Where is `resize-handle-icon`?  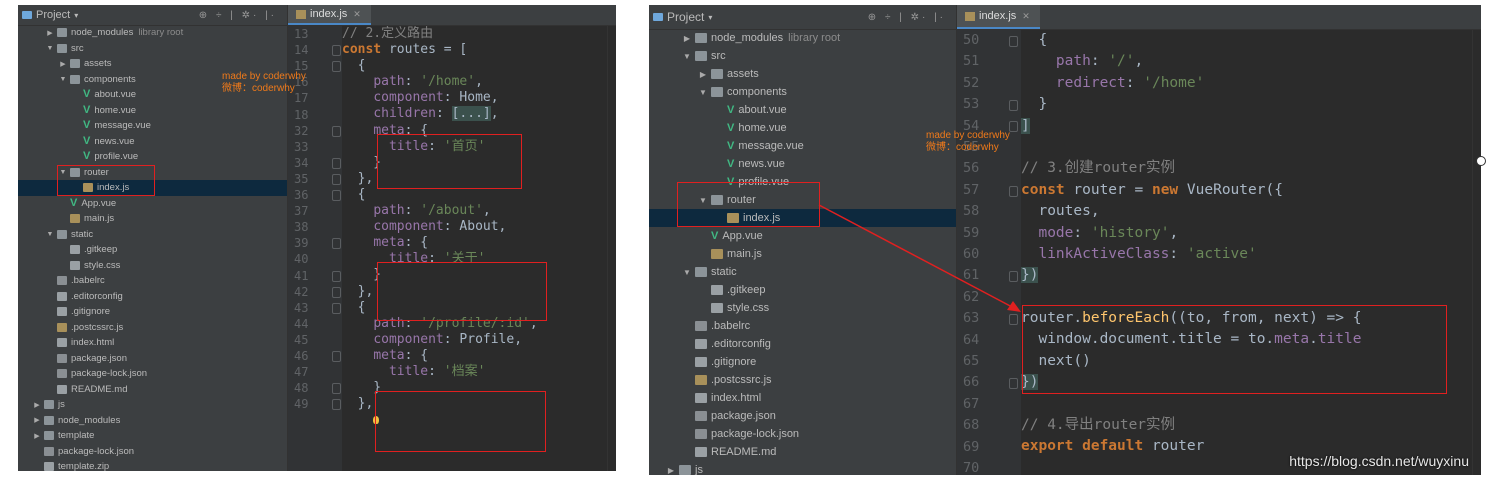 resize-handle-icon is located at coordinates (1481, 161).